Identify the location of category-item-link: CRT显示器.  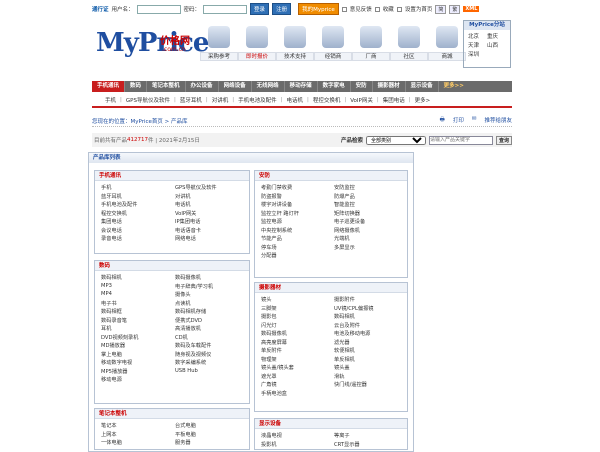
(370, 444).